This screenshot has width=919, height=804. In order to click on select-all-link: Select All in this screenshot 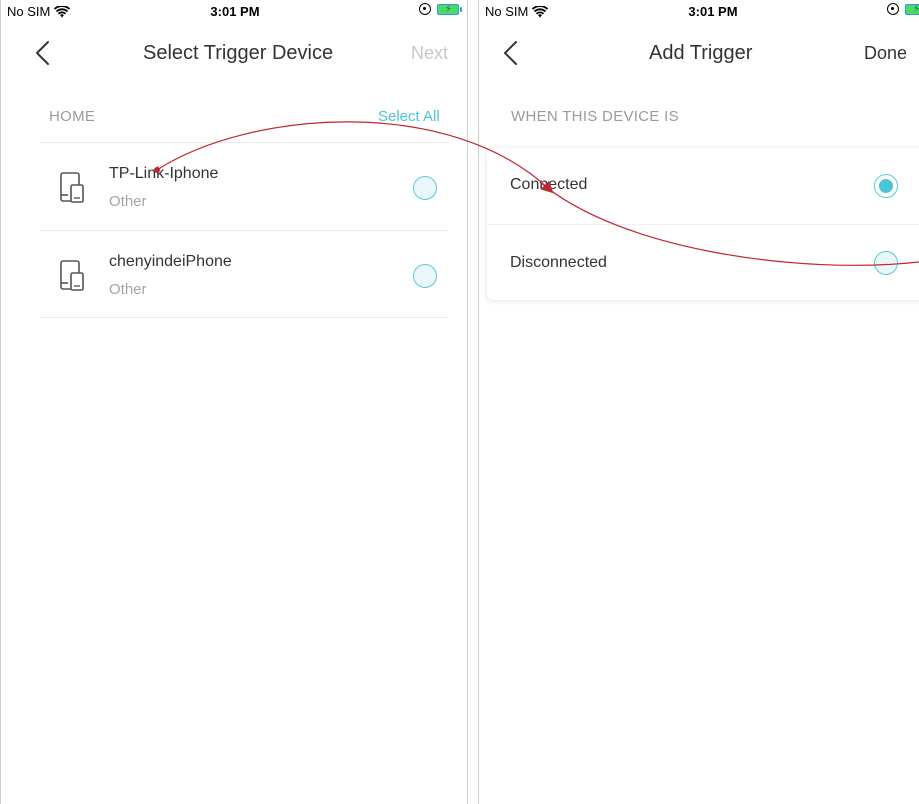, I will do `click(409, 116)`.